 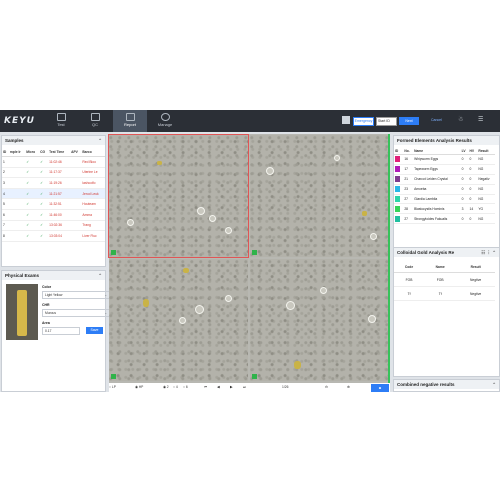 What do you see at coordinates (61, 331) in the screenshot?
I see `area-input: 0.17` at bounding box center [61, 331].